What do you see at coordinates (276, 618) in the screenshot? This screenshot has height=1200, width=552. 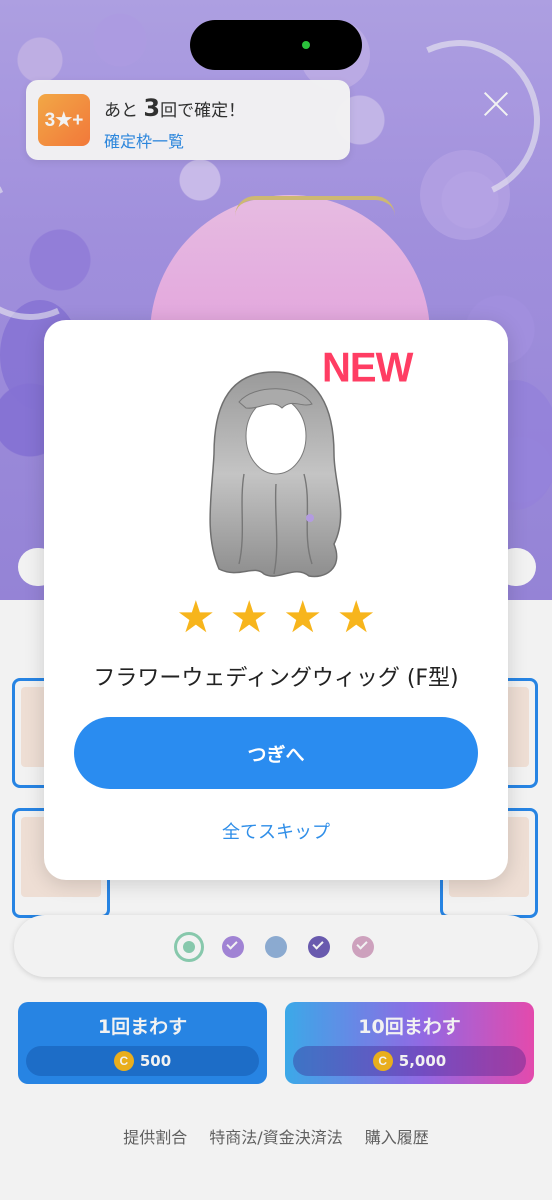 I see `rarity-stars: ★ ★ ★ ★` at bounding box center [276, 618].